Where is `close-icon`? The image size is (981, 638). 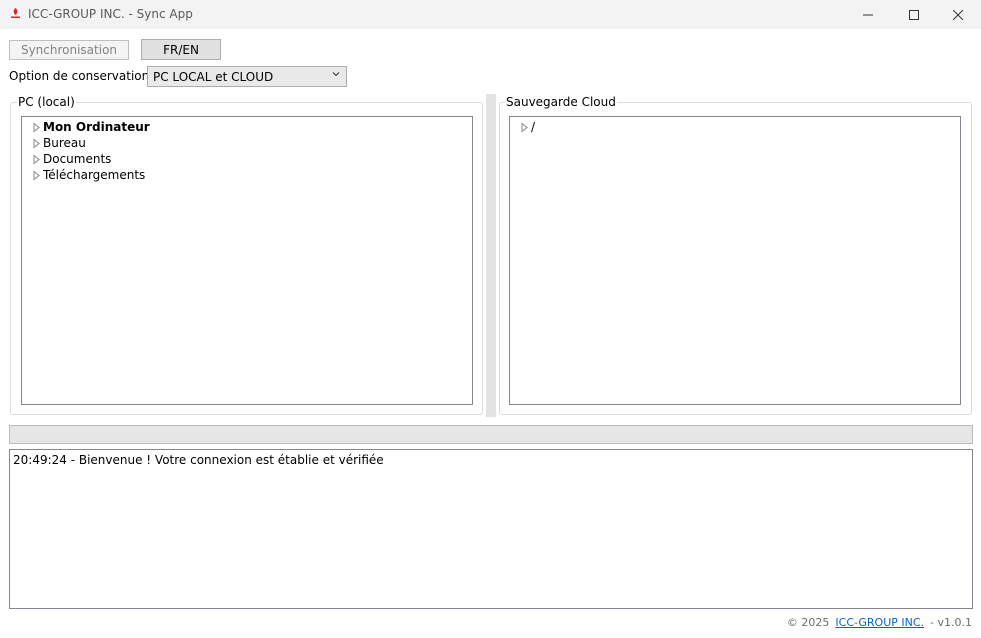
close-icon is located at coordinates (958, 14).